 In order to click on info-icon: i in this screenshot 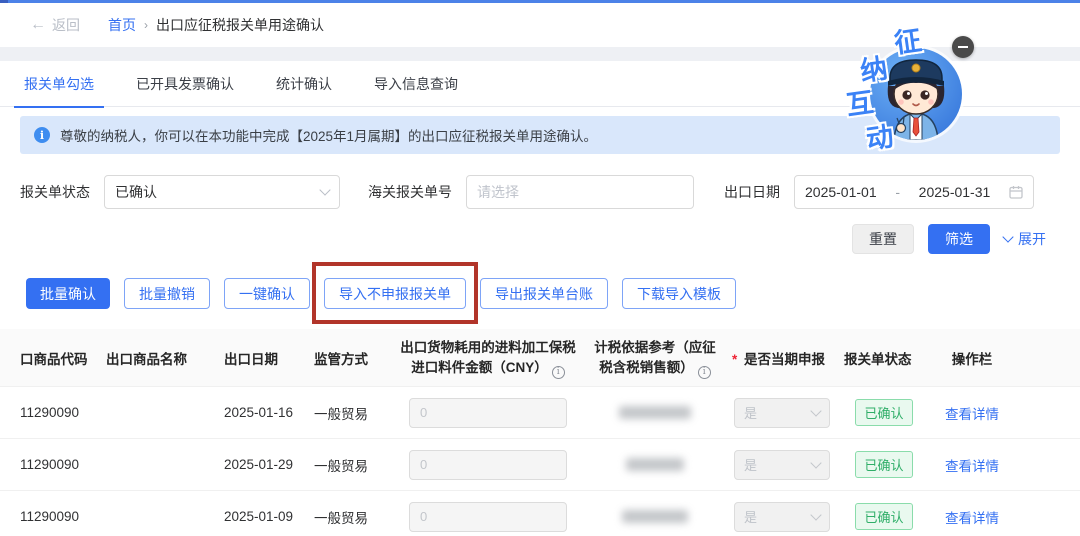, I will do `click(42, 135)`.